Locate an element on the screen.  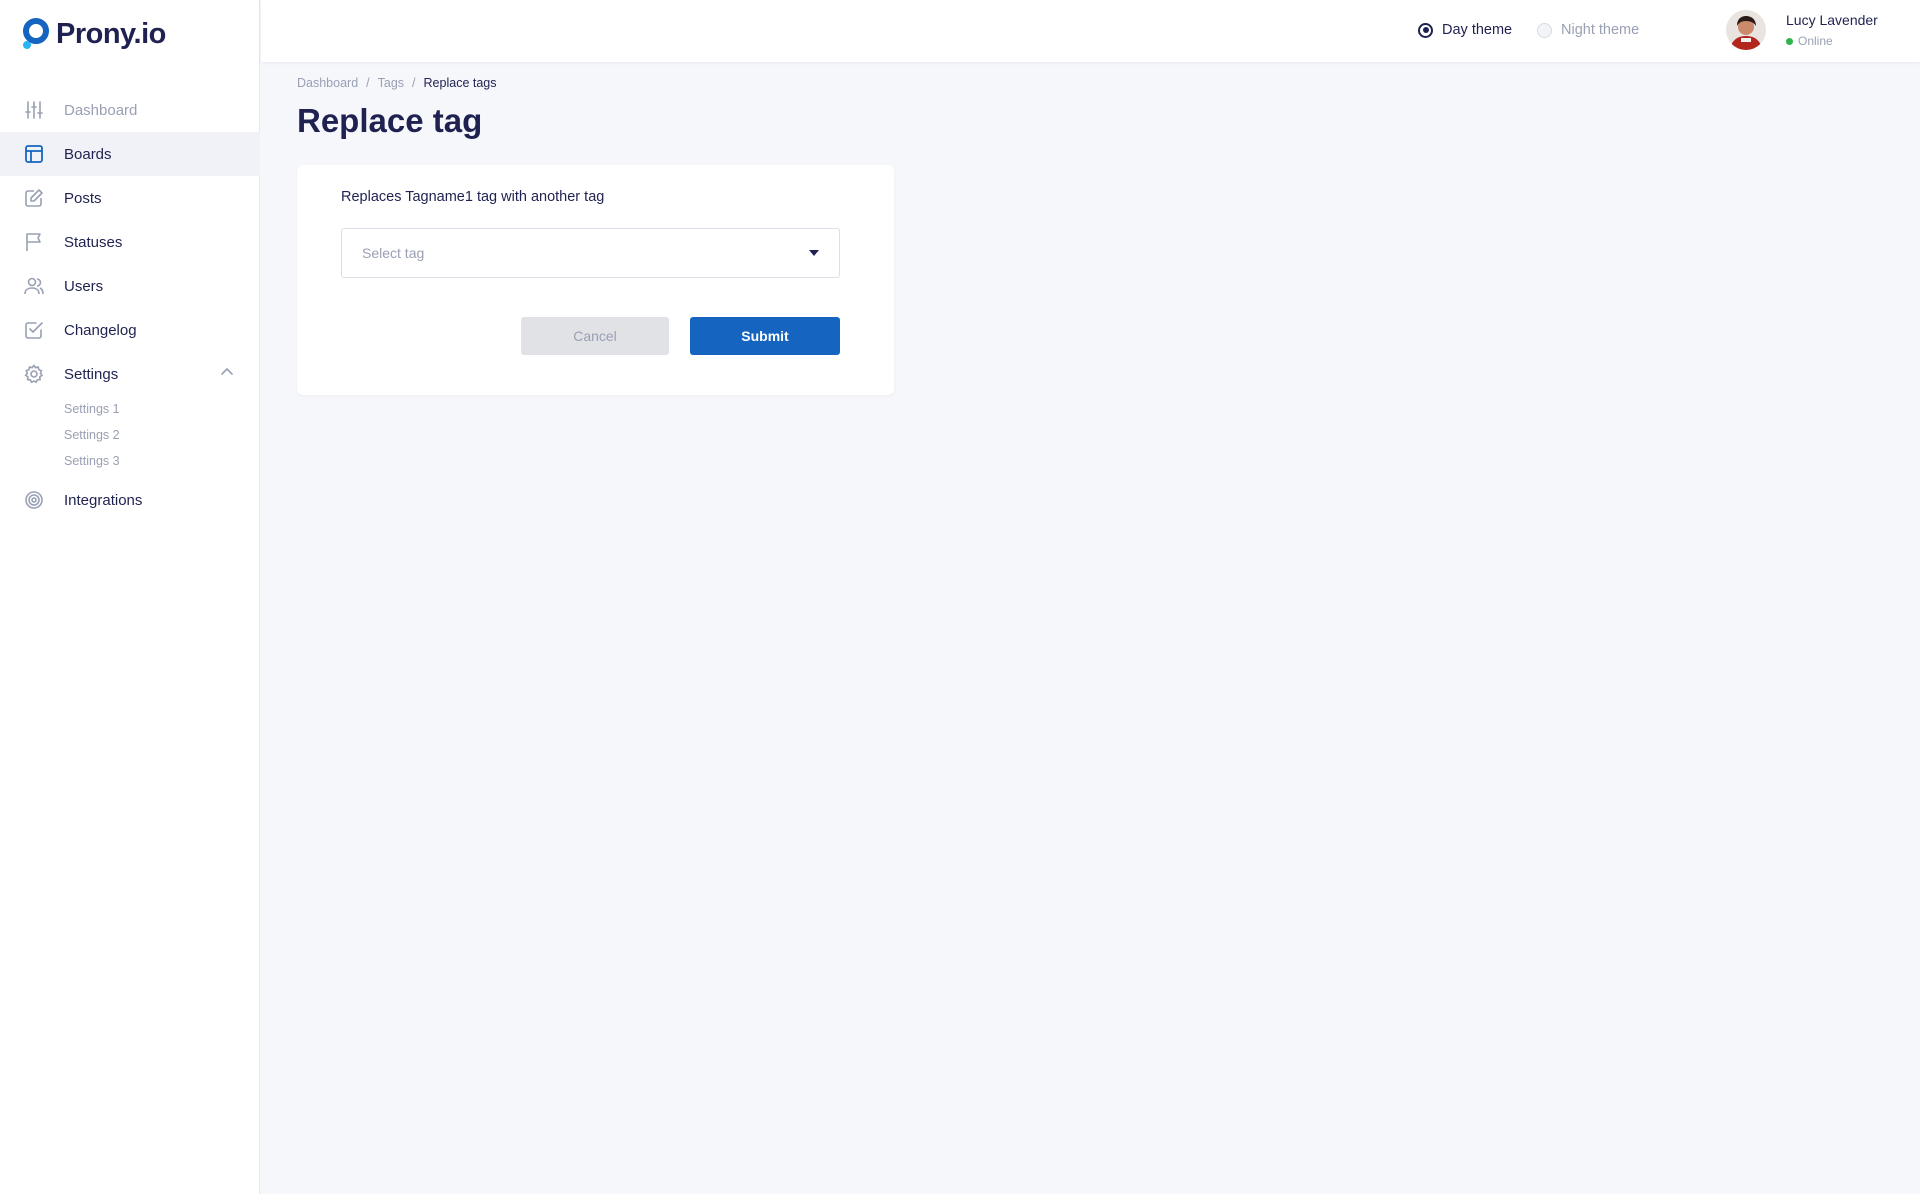
night-theme-option: Night theme is located at coordinates (1588, 30).